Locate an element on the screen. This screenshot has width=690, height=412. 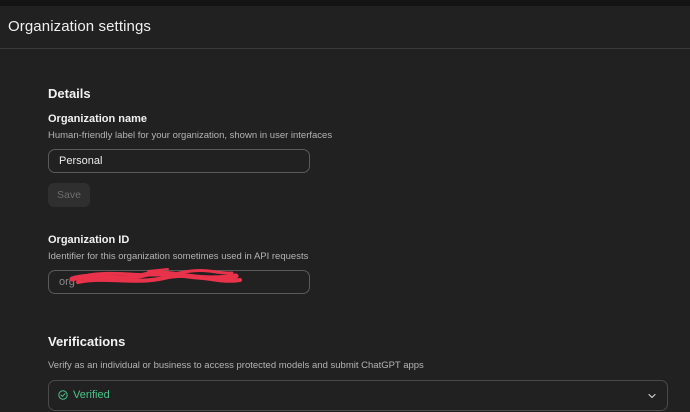
verification-status-text: Verified is located at coordinates (91, 395).